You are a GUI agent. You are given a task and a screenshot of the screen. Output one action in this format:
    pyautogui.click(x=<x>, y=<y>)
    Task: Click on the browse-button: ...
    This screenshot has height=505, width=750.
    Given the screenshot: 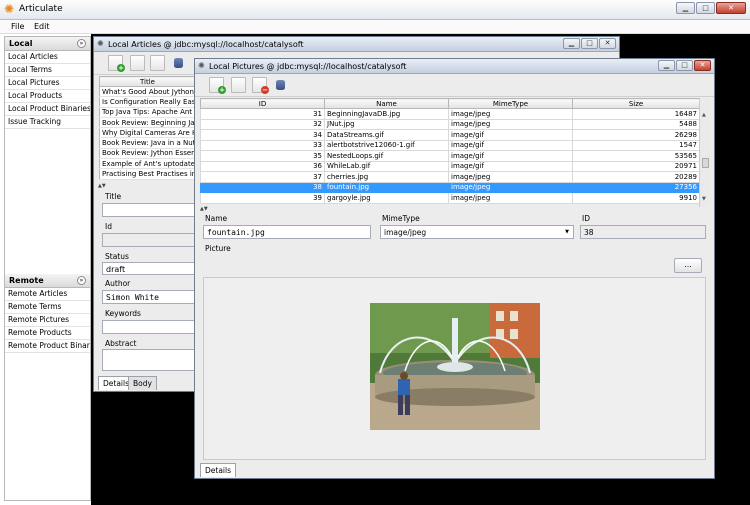 What is the action you would take?
    pyautogui.click(x=688, y=265)
    